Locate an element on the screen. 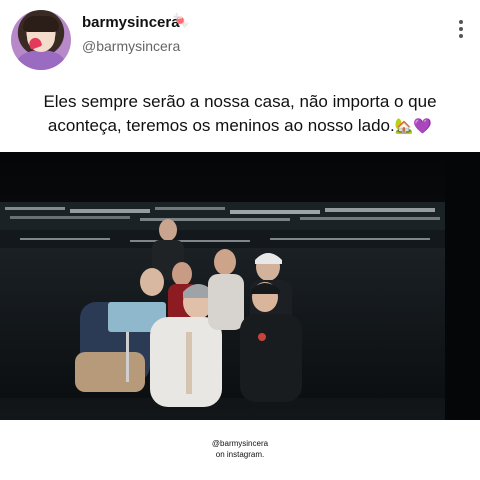 This screenshot has height=480, width=480. house-heart-emoji: 🏡💜 is located at coordinates (413, 126).